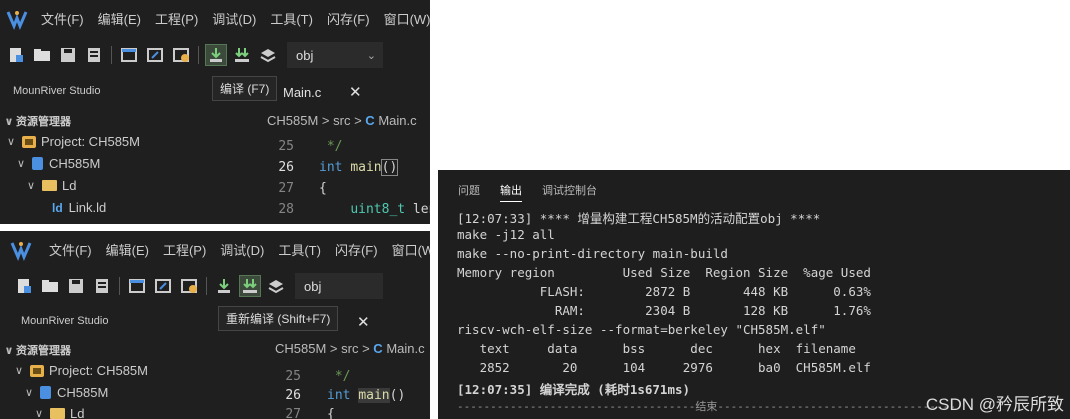  I want to click on console-line: text data bss dec hex filename, so click(656, 348).